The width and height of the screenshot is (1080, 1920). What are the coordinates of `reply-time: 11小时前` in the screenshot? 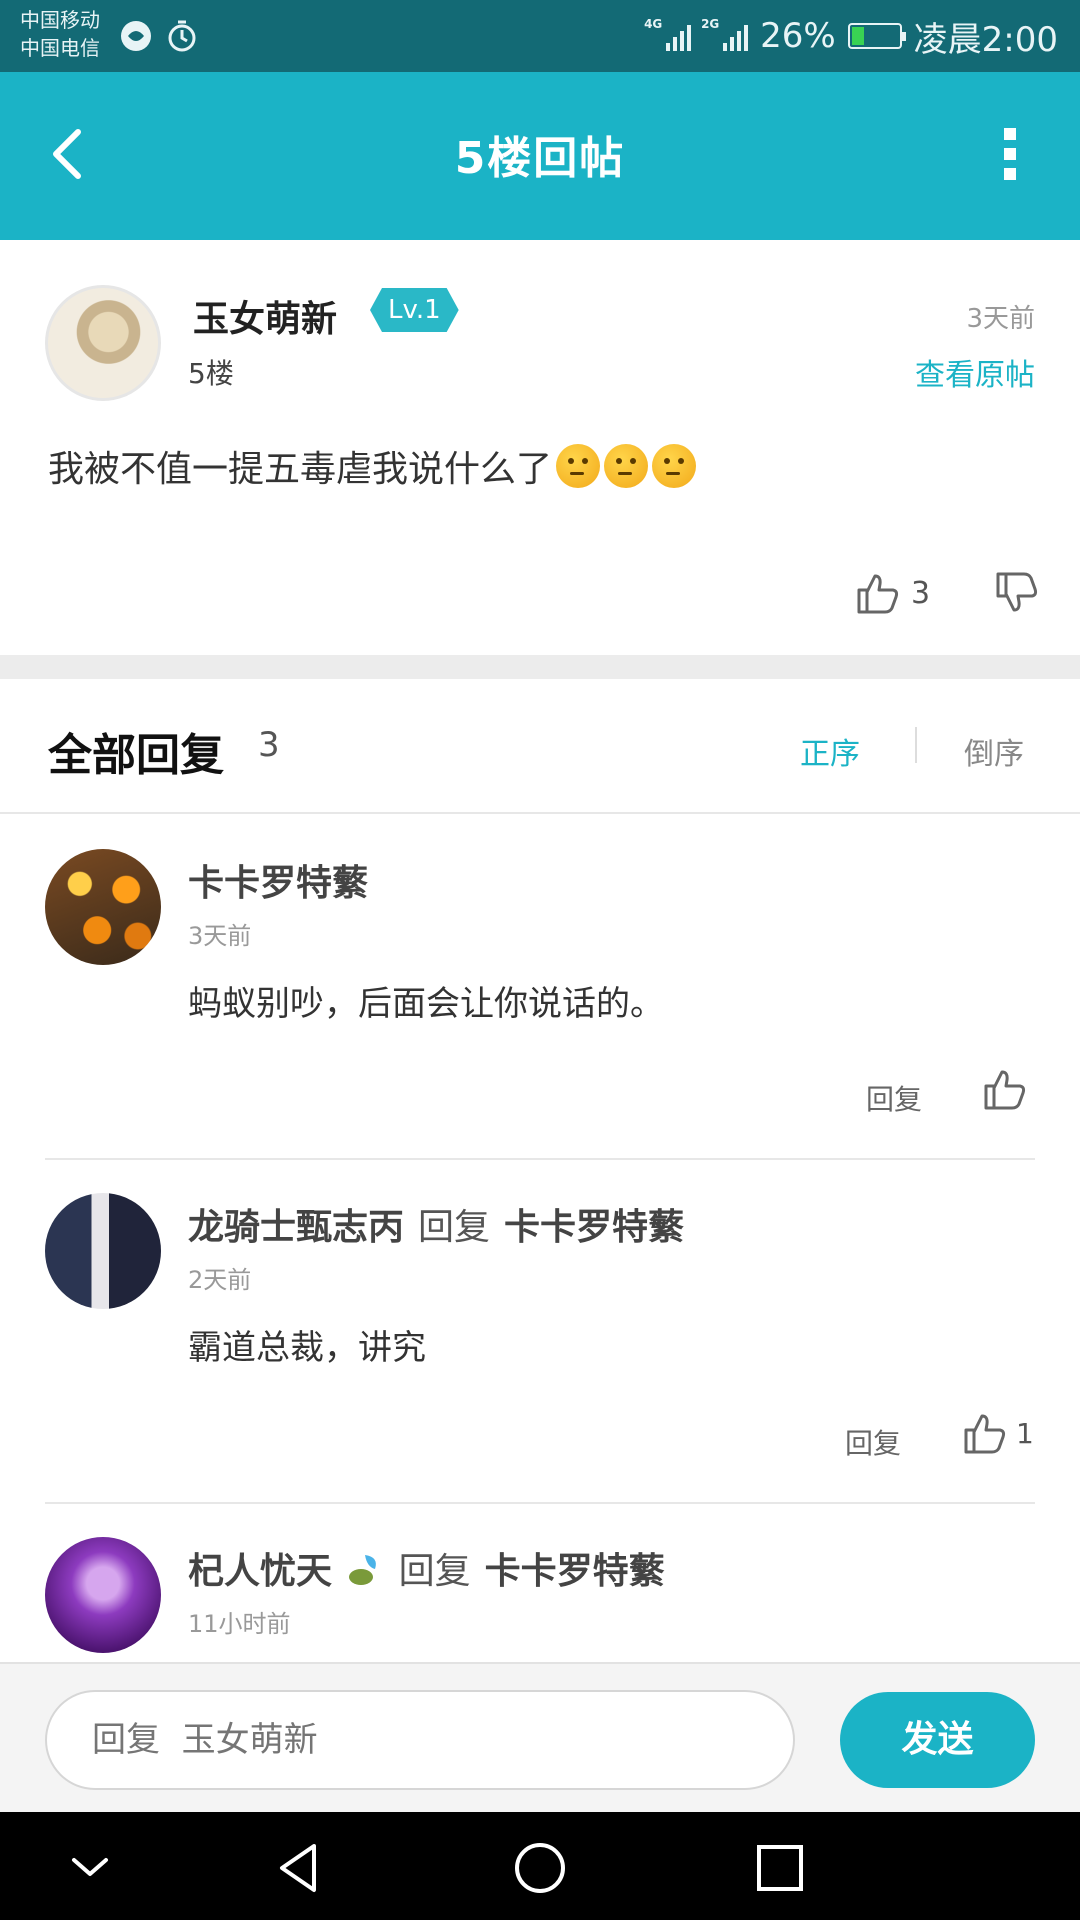 It's located at (239, 1624).